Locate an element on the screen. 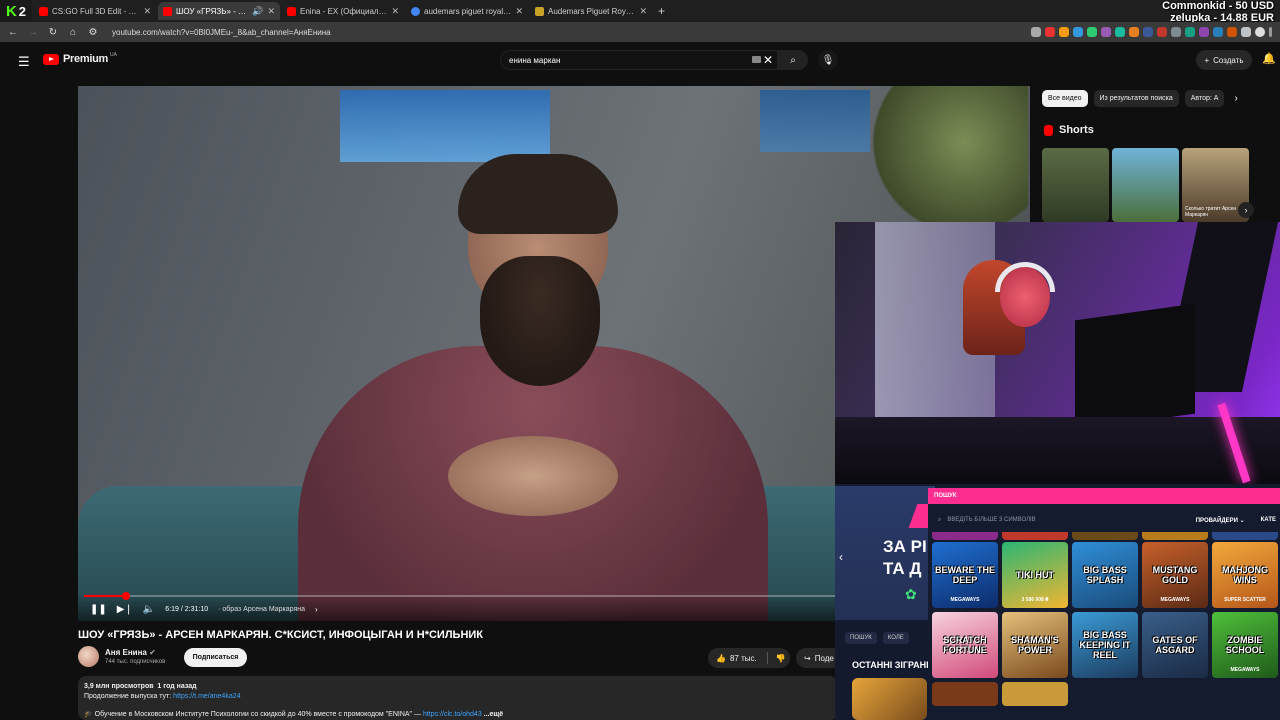 The image size is (1280, 720). tab-search: ПОШУК is located at coordinates (861, 638).